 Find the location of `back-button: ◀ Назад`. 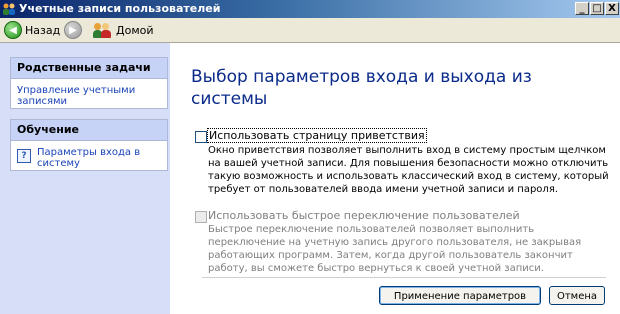

back-button: ◀ Назад is located at coordinates (32, 30).